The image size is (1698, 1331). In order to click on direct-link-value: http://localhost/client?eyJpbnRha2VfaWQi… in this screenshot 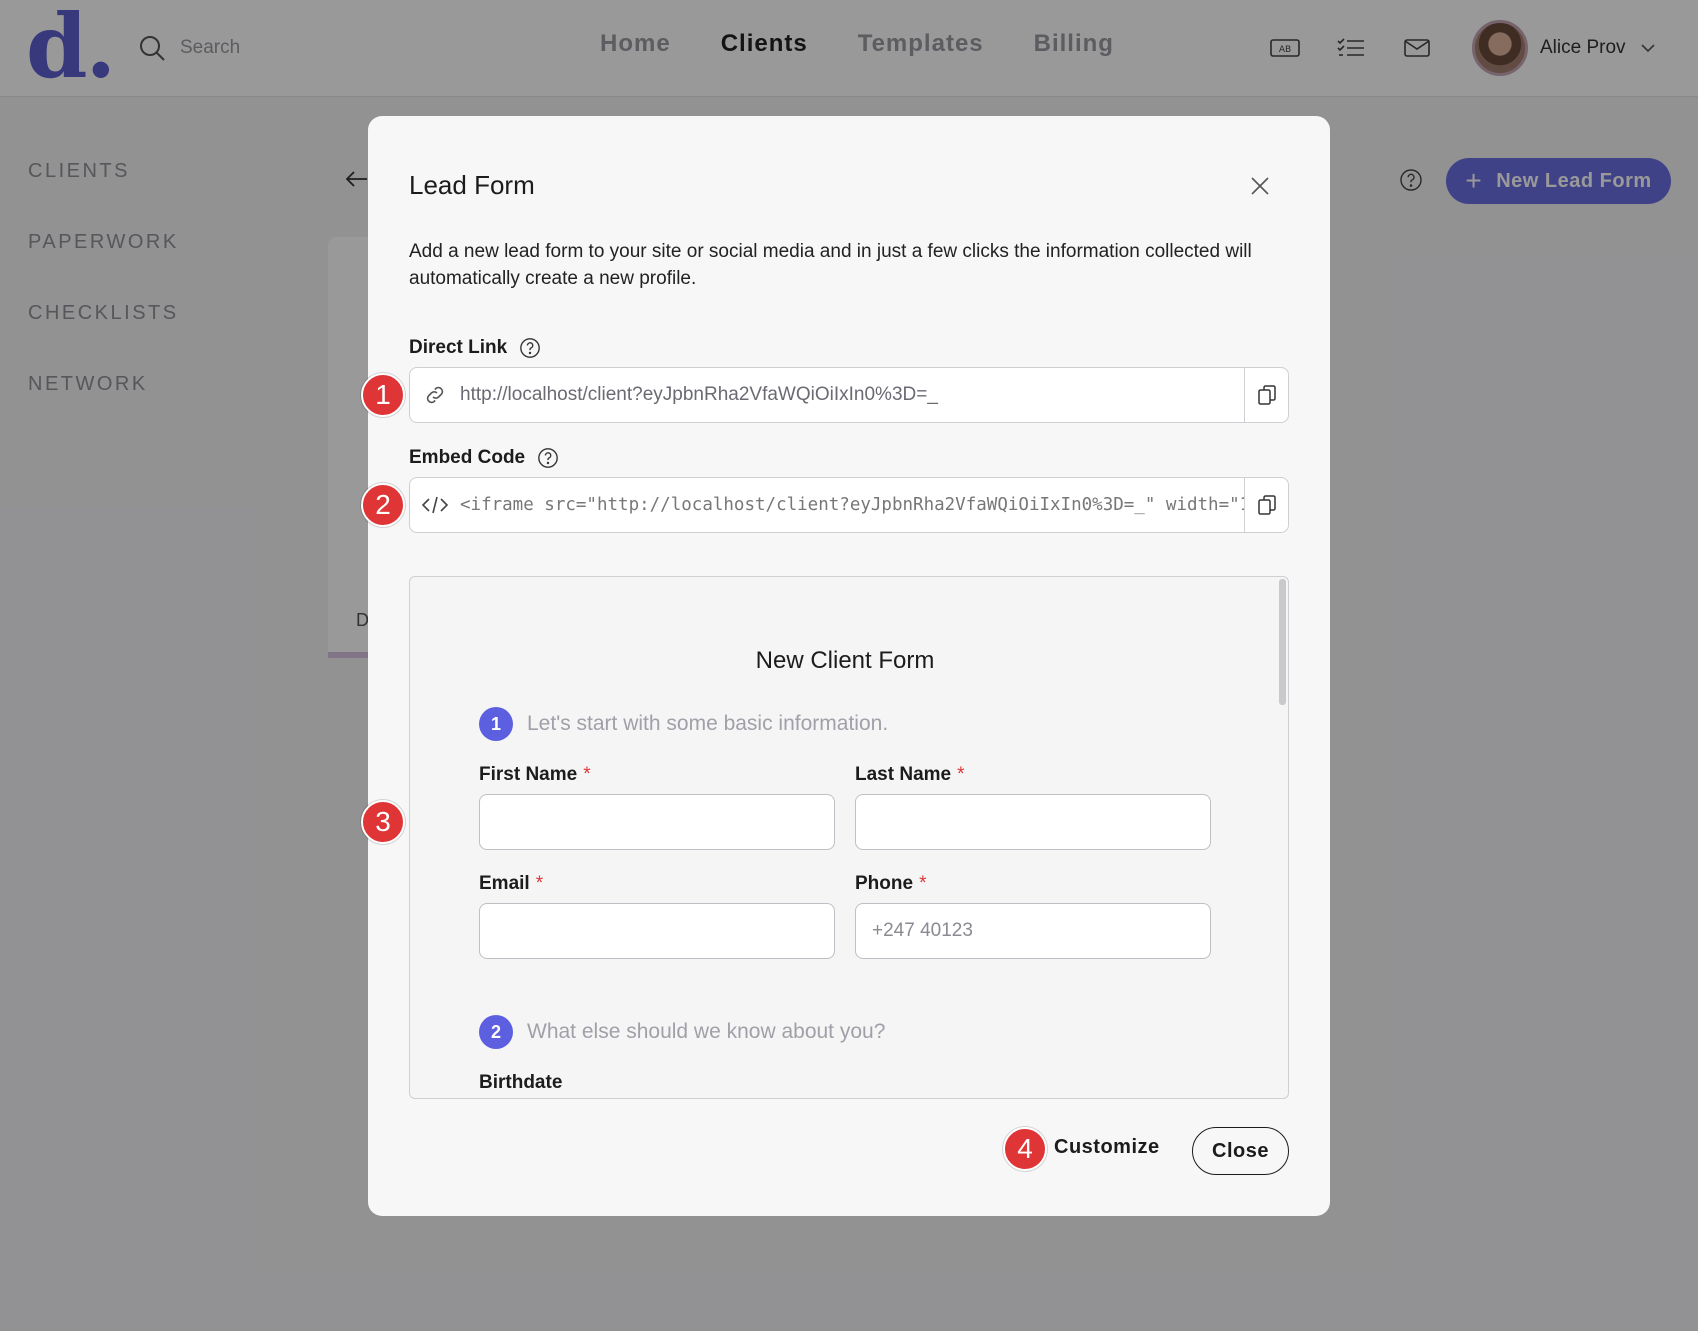, I will do `click(852, 395)`.